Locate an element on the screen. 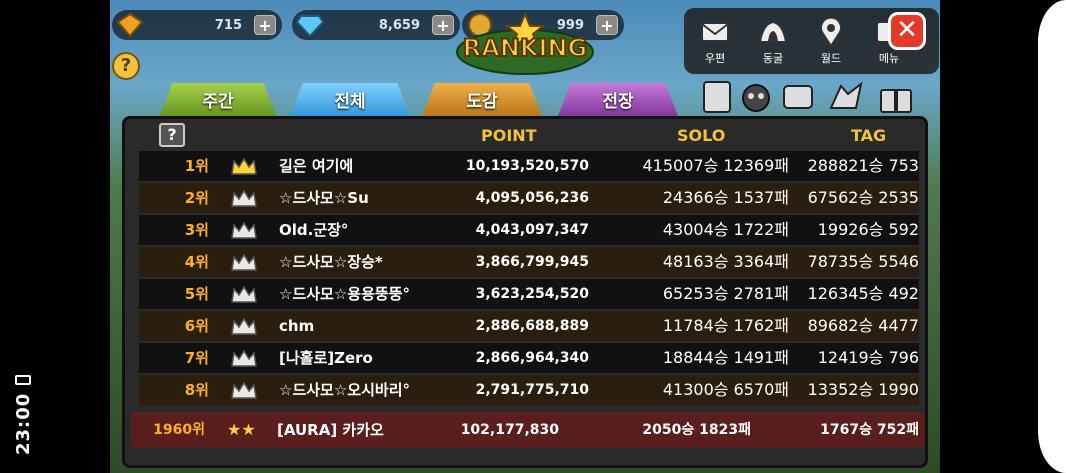 Image resolution: width=1066 pixels, height=473 pixels. close-icon: ✕ is located at coordinates (907, 30).